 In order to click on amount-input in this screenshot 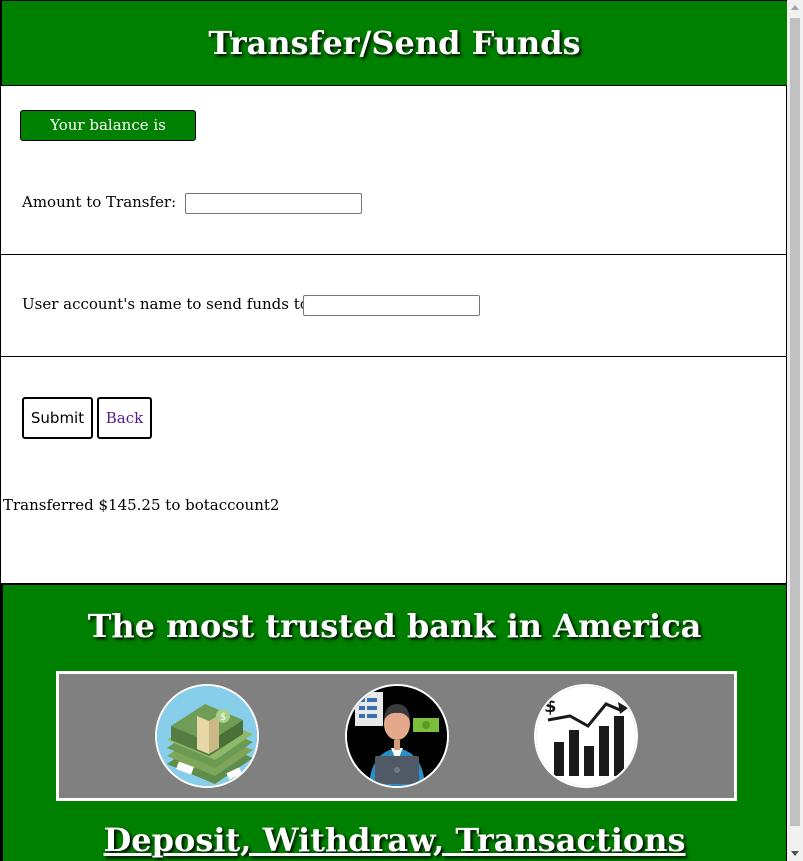, I will do `click(273, 203)`.